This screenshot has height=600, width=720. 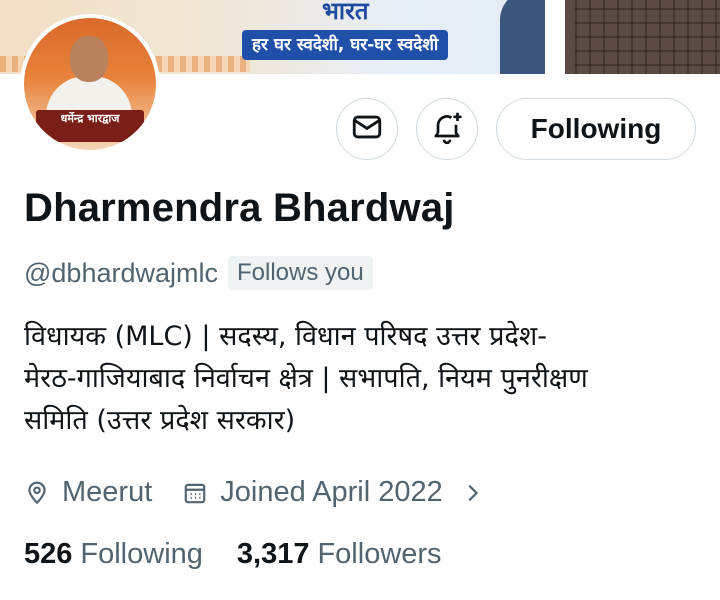 What do you see at coordinates (90, 126) in the screenshot?
I see `avatar-name-tag: धर्मेन्द्र भारद्वाज` at bounding box center [90, 126].